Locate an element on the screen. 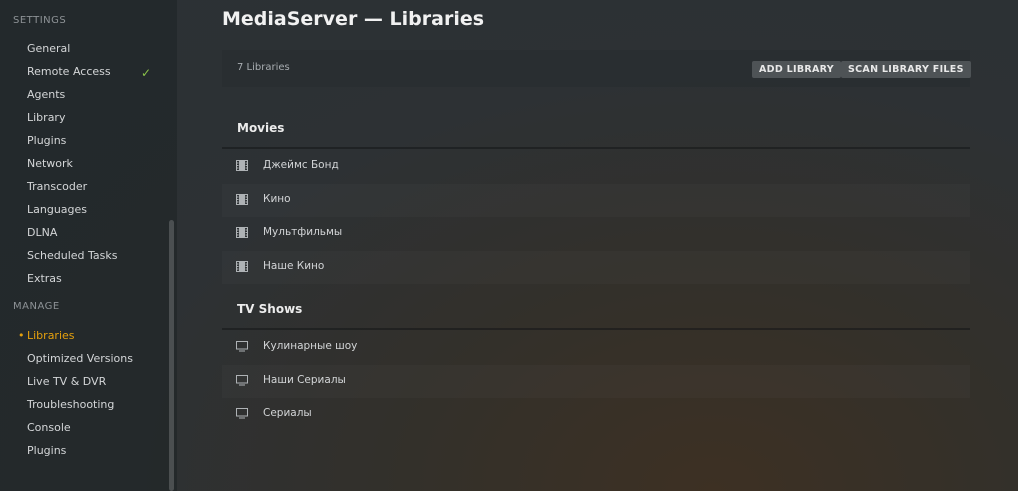 The height and width of the screenshot is (491, 1018). library-row: Наше Кино is located at coordinates (596, 267).